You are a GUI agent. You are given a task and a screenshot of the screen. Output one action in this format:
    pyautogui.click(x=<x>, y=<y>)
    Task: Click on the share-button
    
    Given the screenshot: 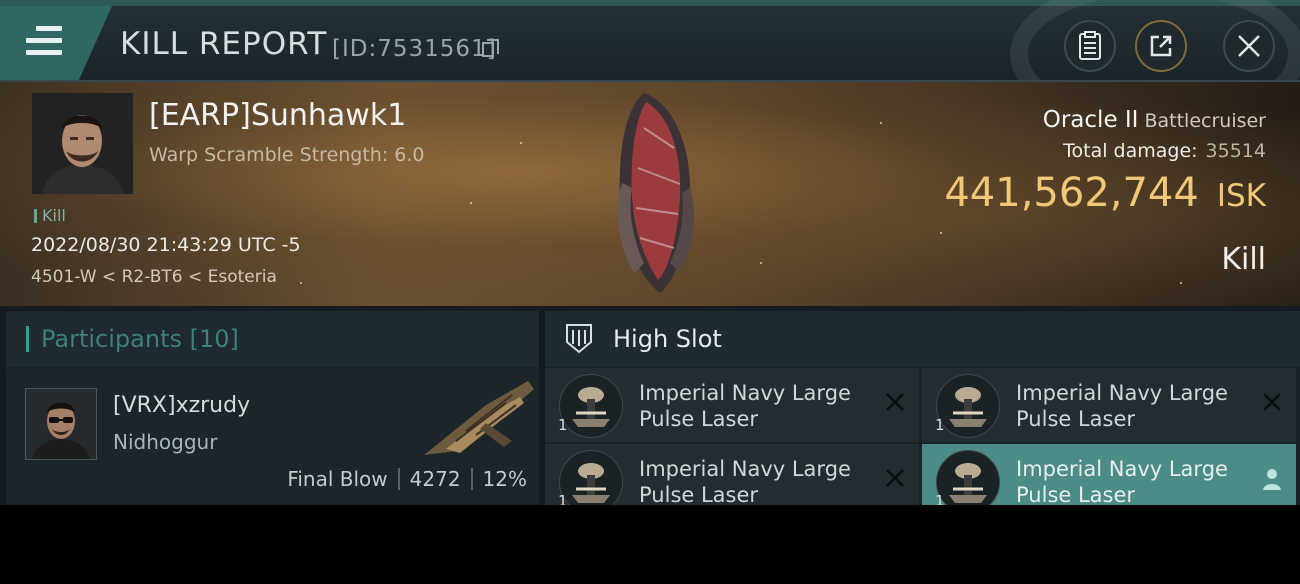 What is the action you would take?
    pyautogui.click(x=1161, y=46)
    